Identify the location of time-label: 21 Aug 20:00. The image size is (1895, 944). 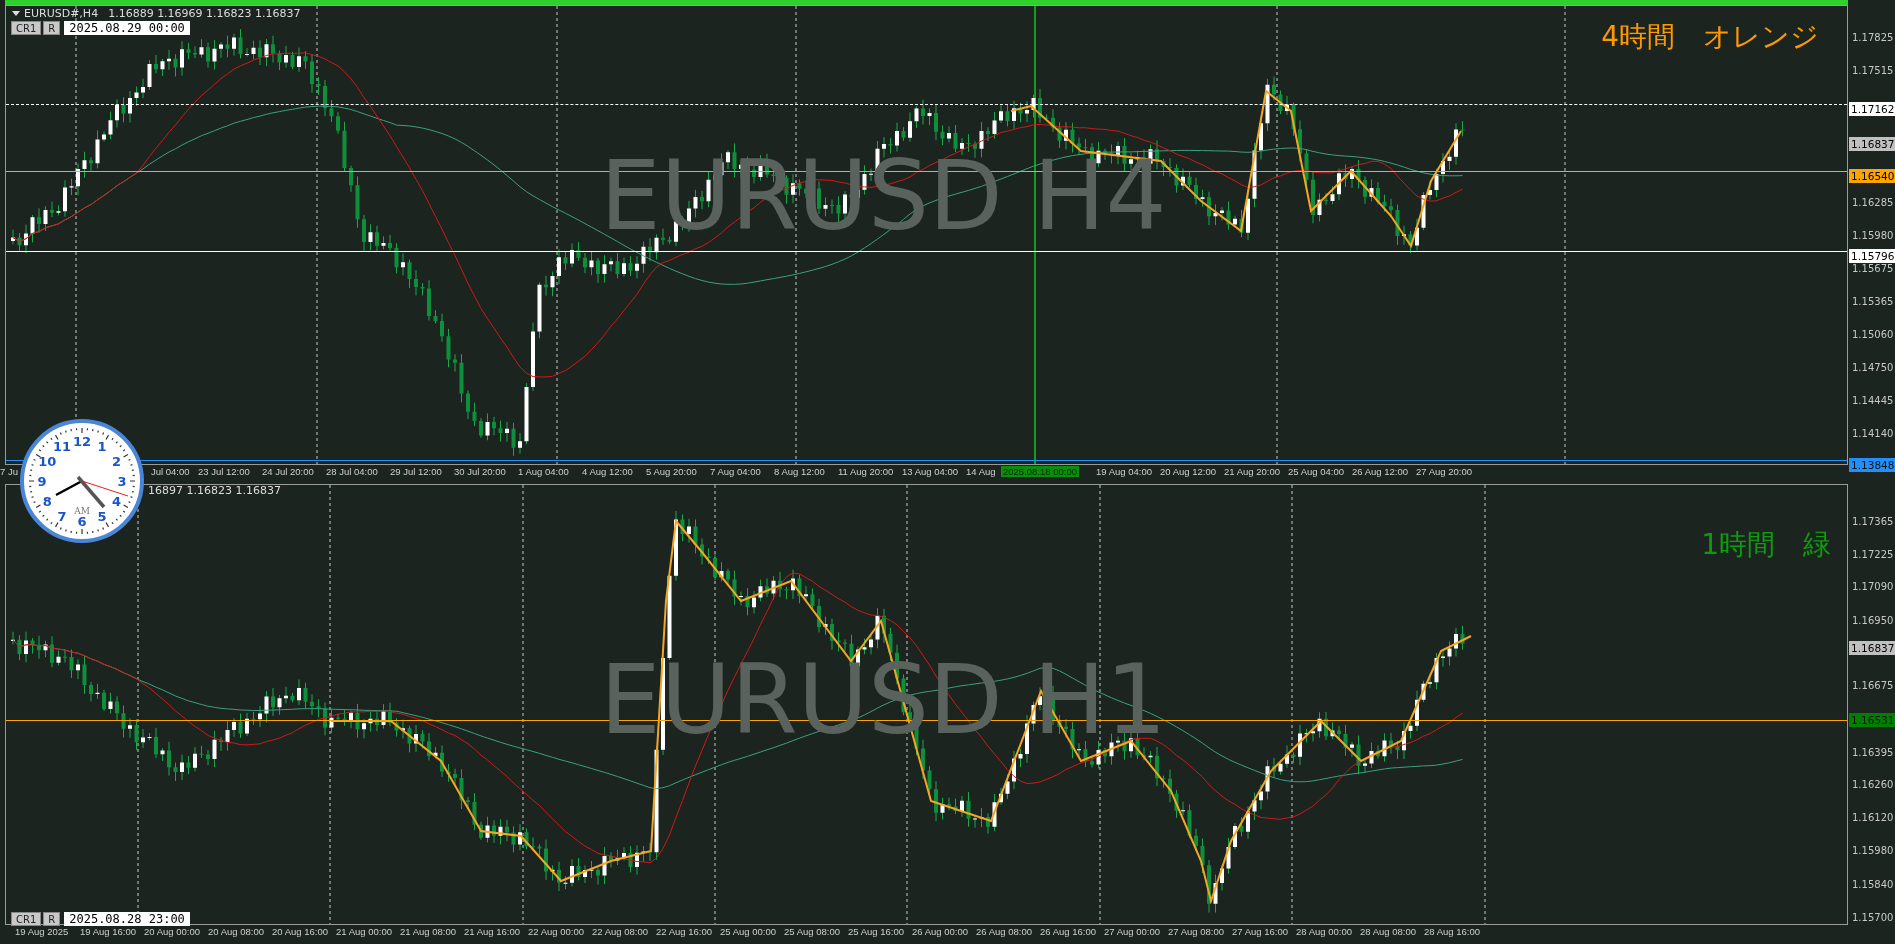
(1252, 471).